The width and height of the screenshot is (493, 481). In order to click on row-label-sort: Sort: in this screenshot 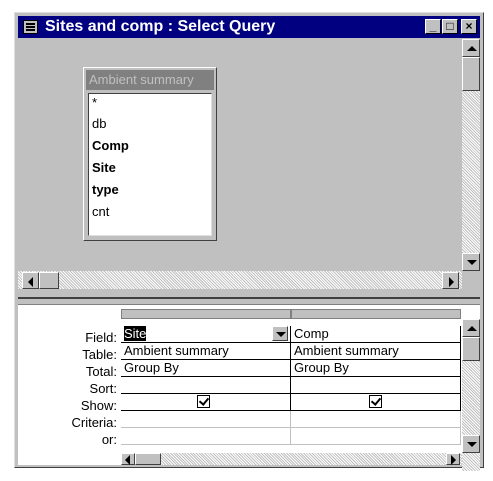, I will do `click(103, 388)`.